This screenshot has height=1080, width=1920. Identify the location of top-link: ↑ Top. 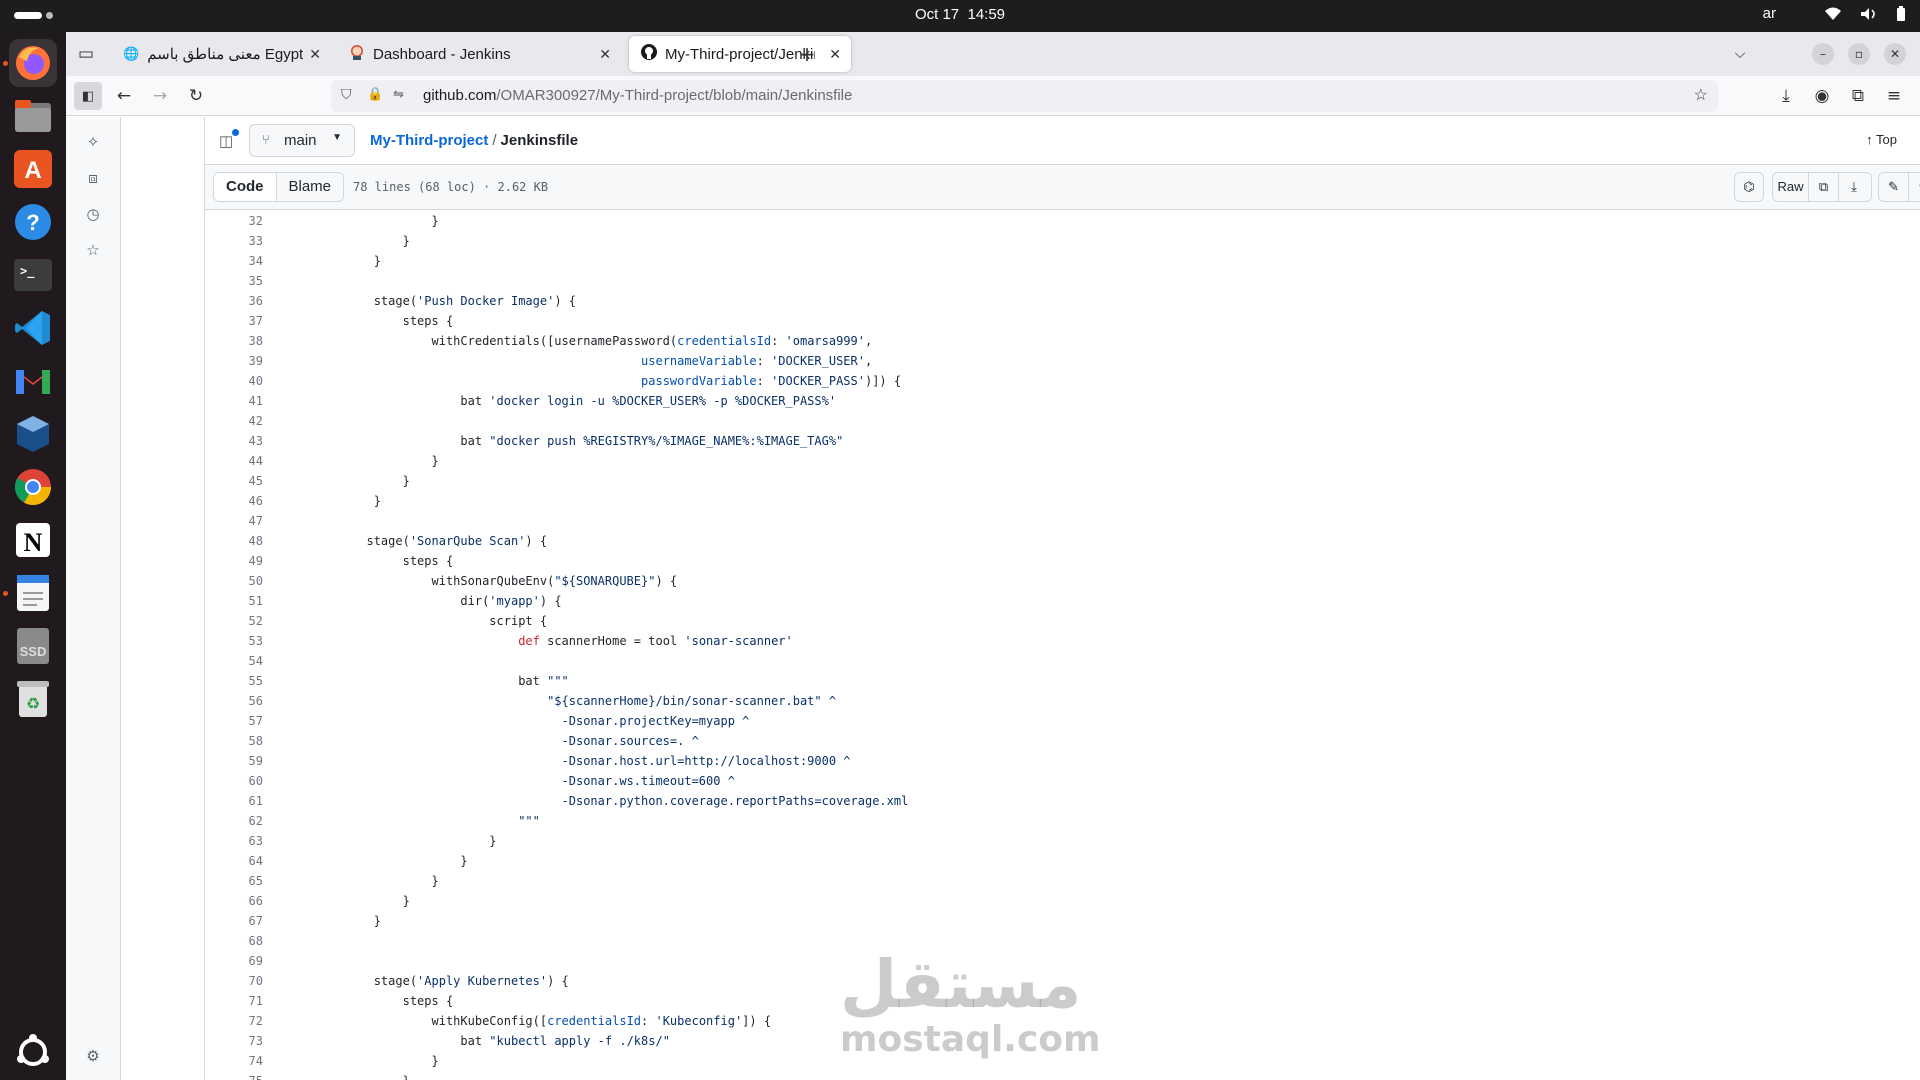
(1881, 139).